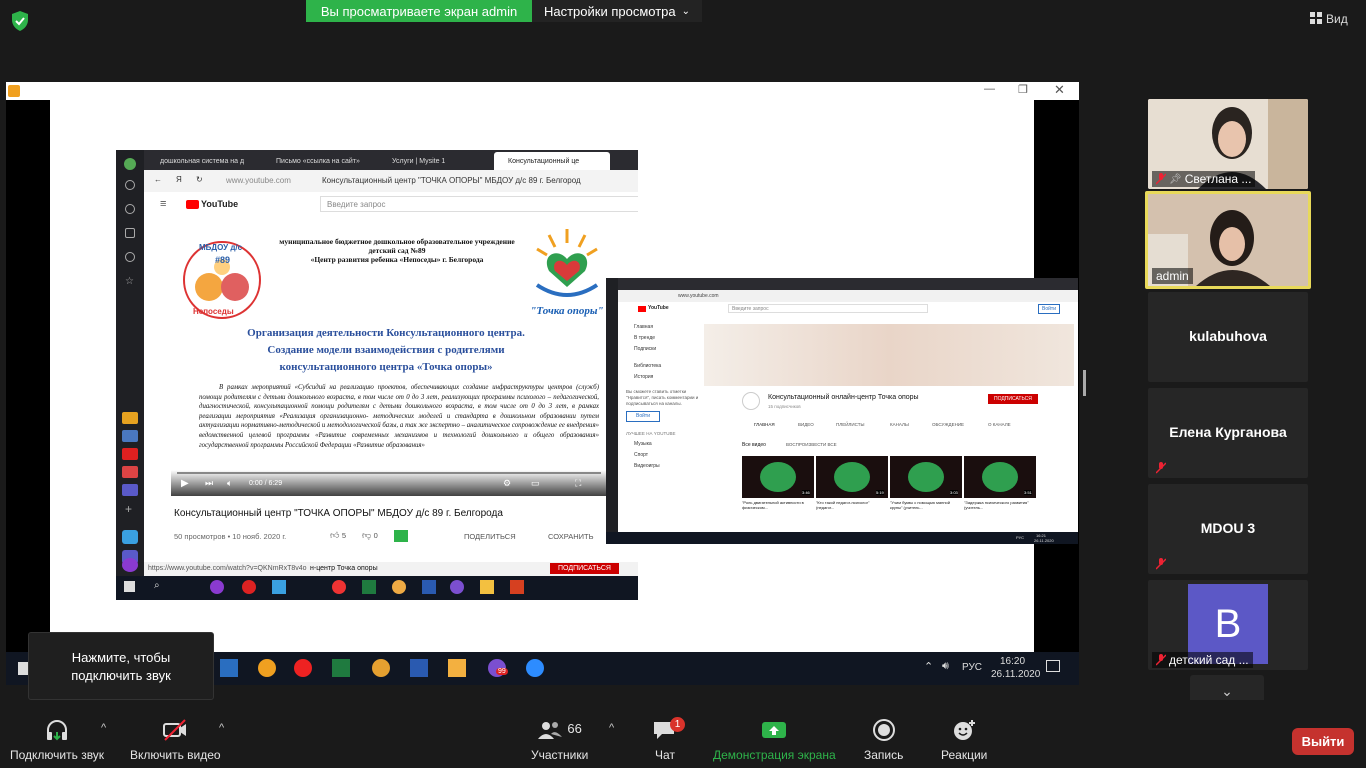  I want to click on download-icon, so click(401, 536).